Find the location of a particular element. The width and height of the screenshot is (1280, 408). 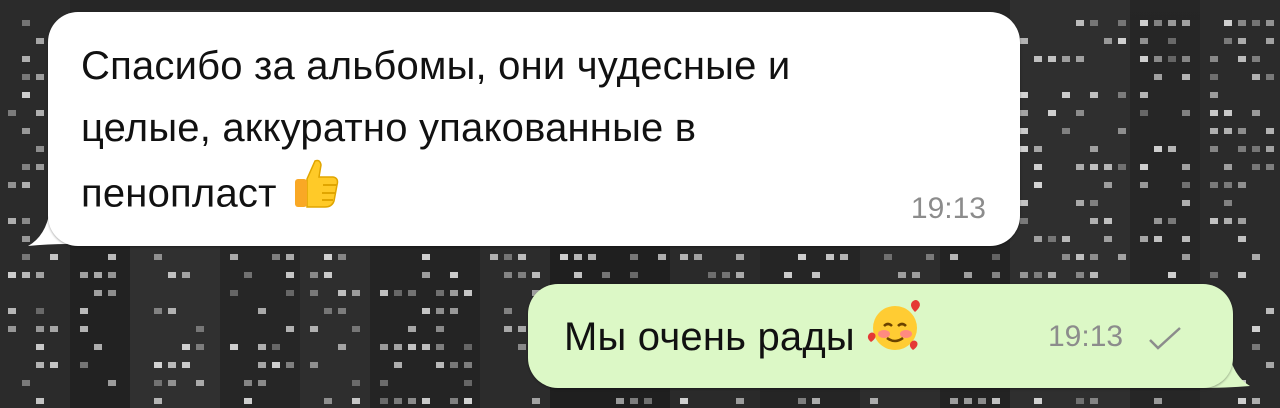

sent-check-icon is located at coordinates (1165, 338).